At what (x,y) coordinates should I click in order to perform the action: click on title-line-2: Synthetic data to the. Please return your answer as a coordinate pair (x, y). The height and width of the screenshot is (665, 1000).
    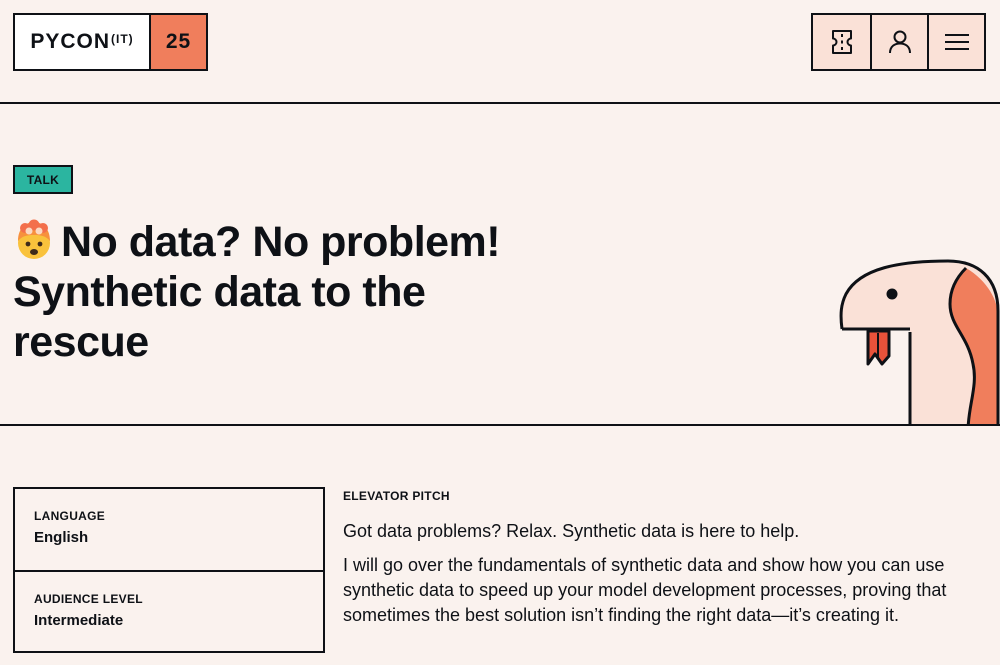
    Looking at the image, I should click on (219, 292).